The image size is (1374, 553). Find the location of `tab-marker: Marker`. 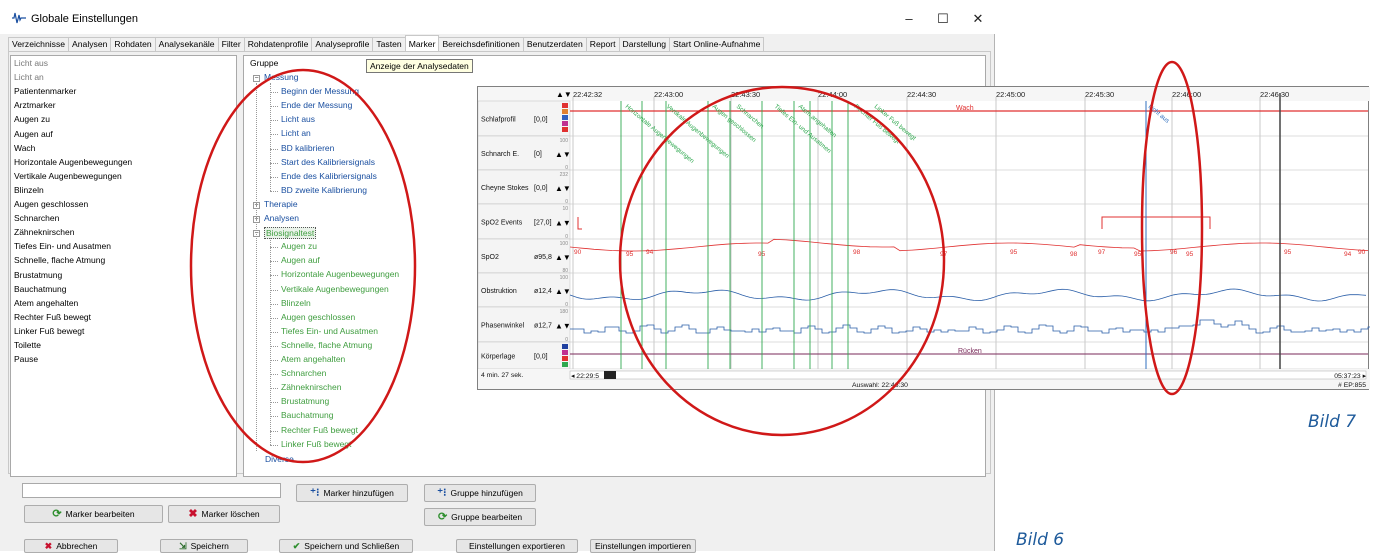

tab-marker: Marker is located at coordinates (422, 43).